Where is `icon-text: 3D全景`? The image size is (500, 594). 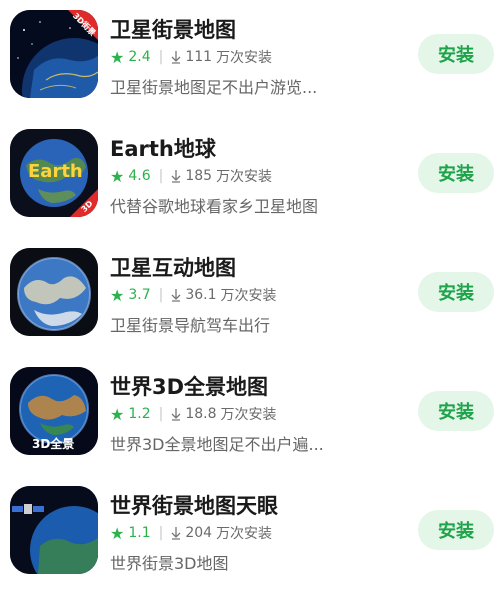 icon-text: 3D全景 is located at coordinates (53, 444).